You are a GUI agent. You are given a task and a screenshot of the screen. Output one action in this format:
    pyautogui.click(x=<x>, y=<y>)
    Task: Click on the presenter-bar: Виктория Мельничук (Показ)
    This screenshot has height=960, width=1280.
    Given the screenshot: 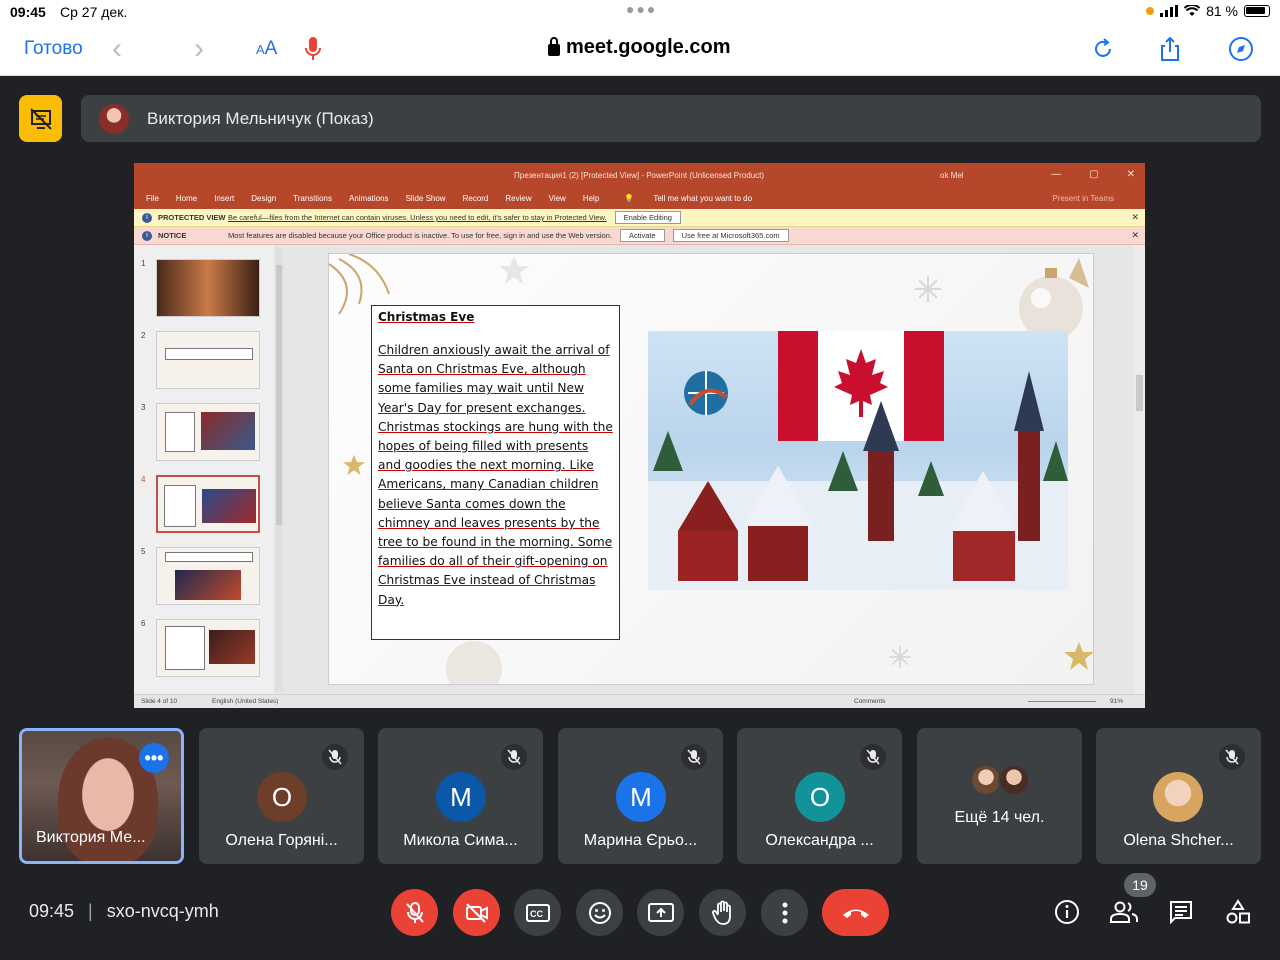 What is the action you would take?
    pyautogui.click(x=671, y=118)
    